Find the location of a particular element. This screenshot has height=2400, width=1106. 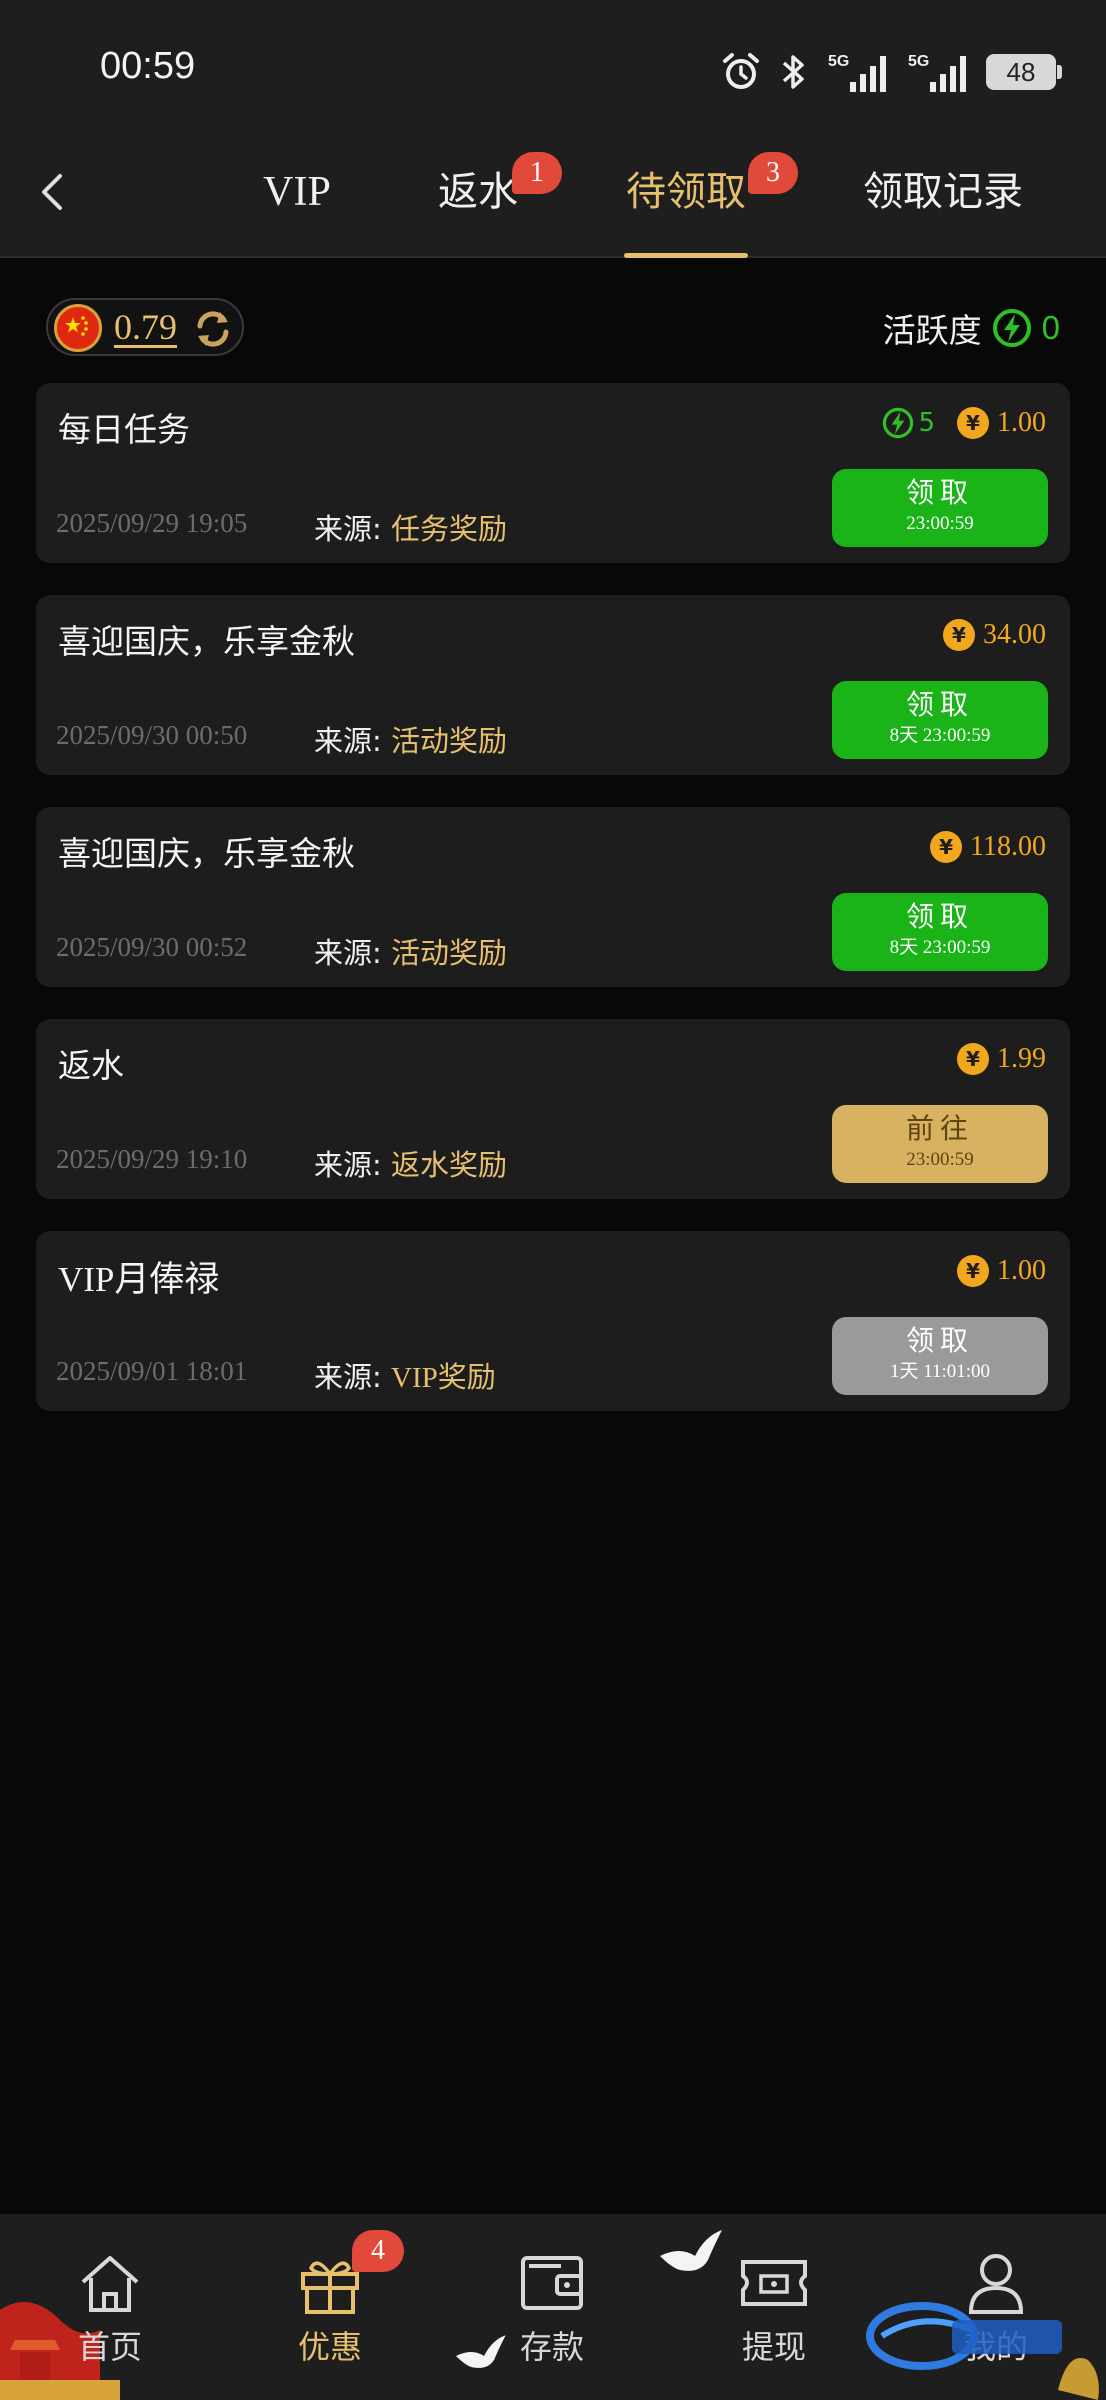

bottom-nav: 首页 优惠 4 存款 提现 我的 is located at coordinates (553, 2307).